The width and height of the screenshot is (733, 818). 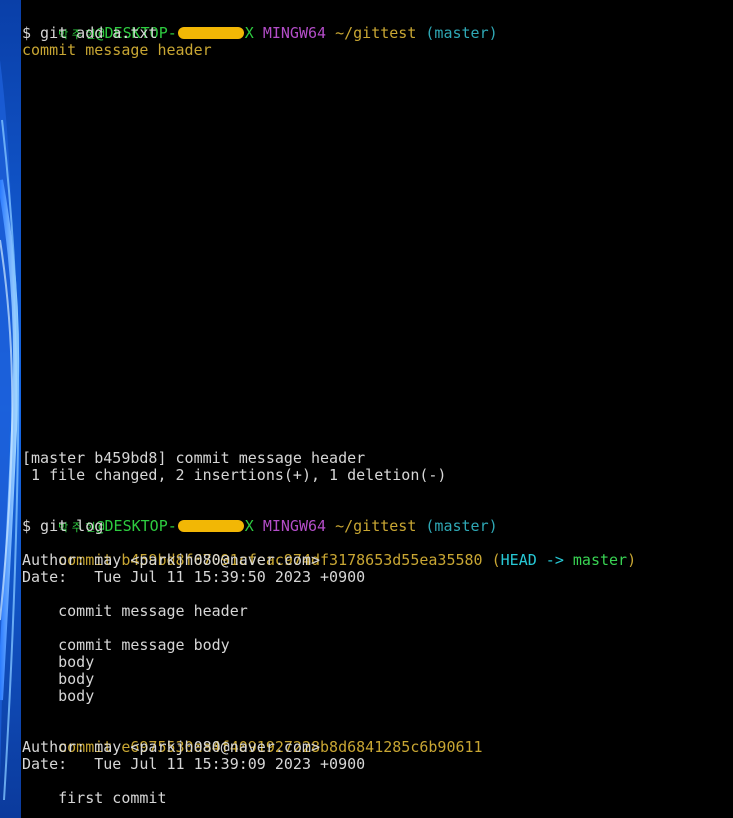 What do you see at coordinates (90, 33) in the screenshot?
I see `command-line: $ git add a.txt` at bounding box center [90, 33].